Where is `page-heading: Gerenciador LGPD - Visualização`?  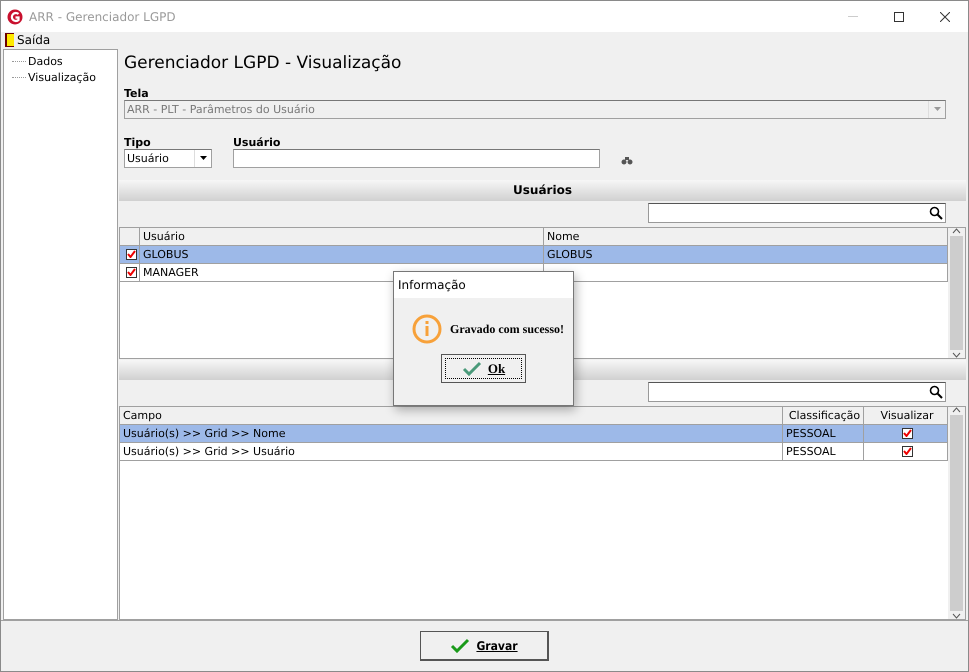 page-heading: Gerenciador LGPD - Visualização is located at coordinates (262, 63).